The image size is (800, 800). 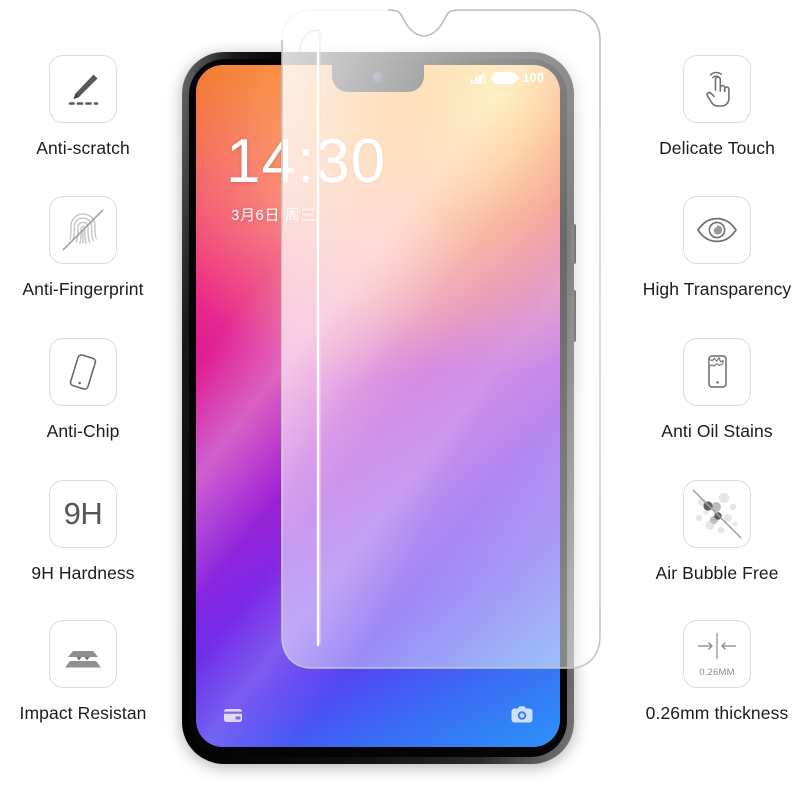 I want to click on pen-scratch-icon, so click(x=83, y=89).